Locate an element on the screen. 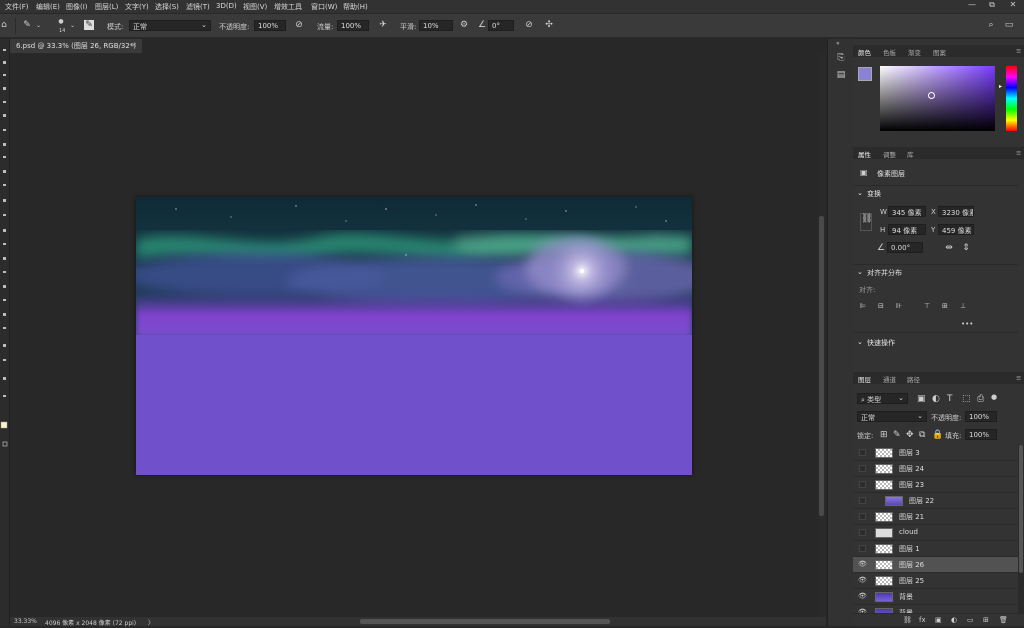 The image size is (1024, 628). adjustment-icon: ◐ is located at coordinates (954, 620).